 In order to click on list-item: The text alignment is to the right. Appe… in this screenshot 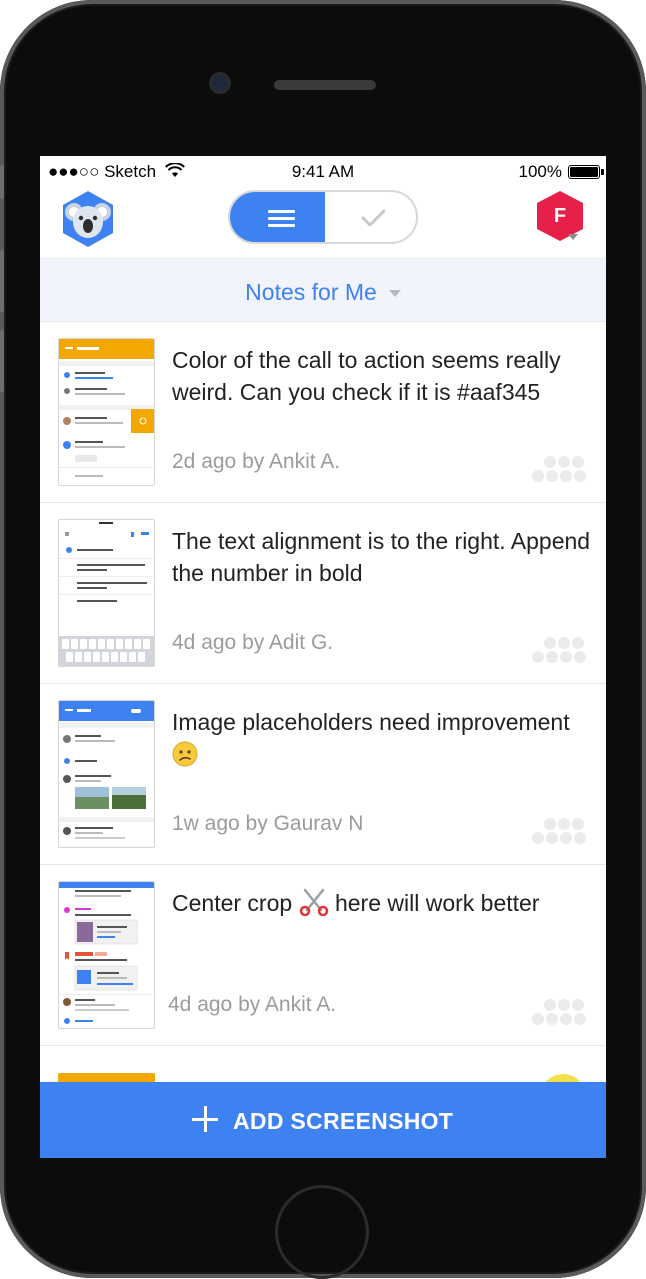, I will do `click(323, 593)`.